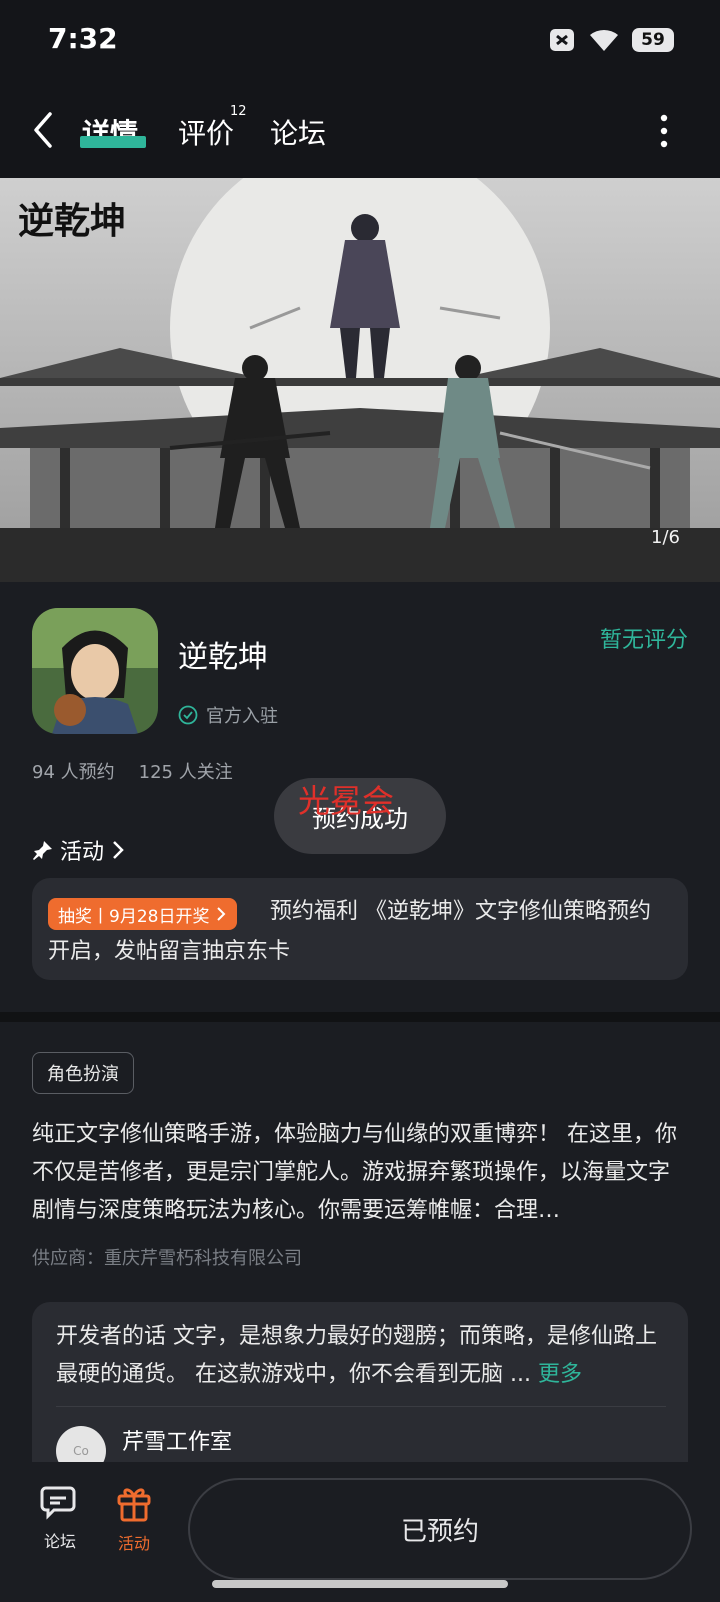 Image resolution: width=720 pixels, height=1602 pixels. What do you see at coordinates (83, 1073) in the screenshot?
I see `genre-tag: 角色扮演` at bounding box center [83, 1073].